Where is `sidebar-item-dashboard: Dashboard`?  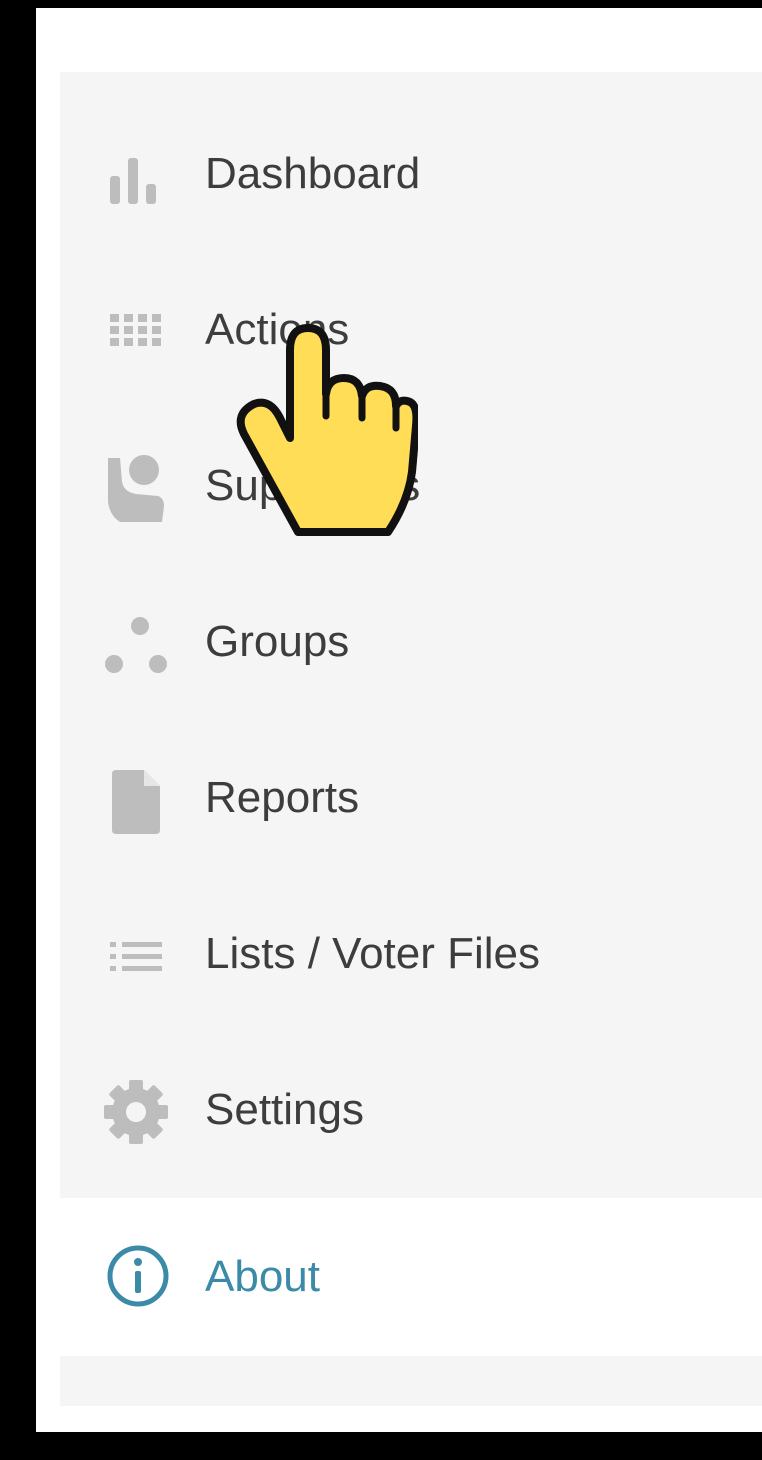 sidebar-item-dashboard: Dashboard is located at coordinates (411, 174).